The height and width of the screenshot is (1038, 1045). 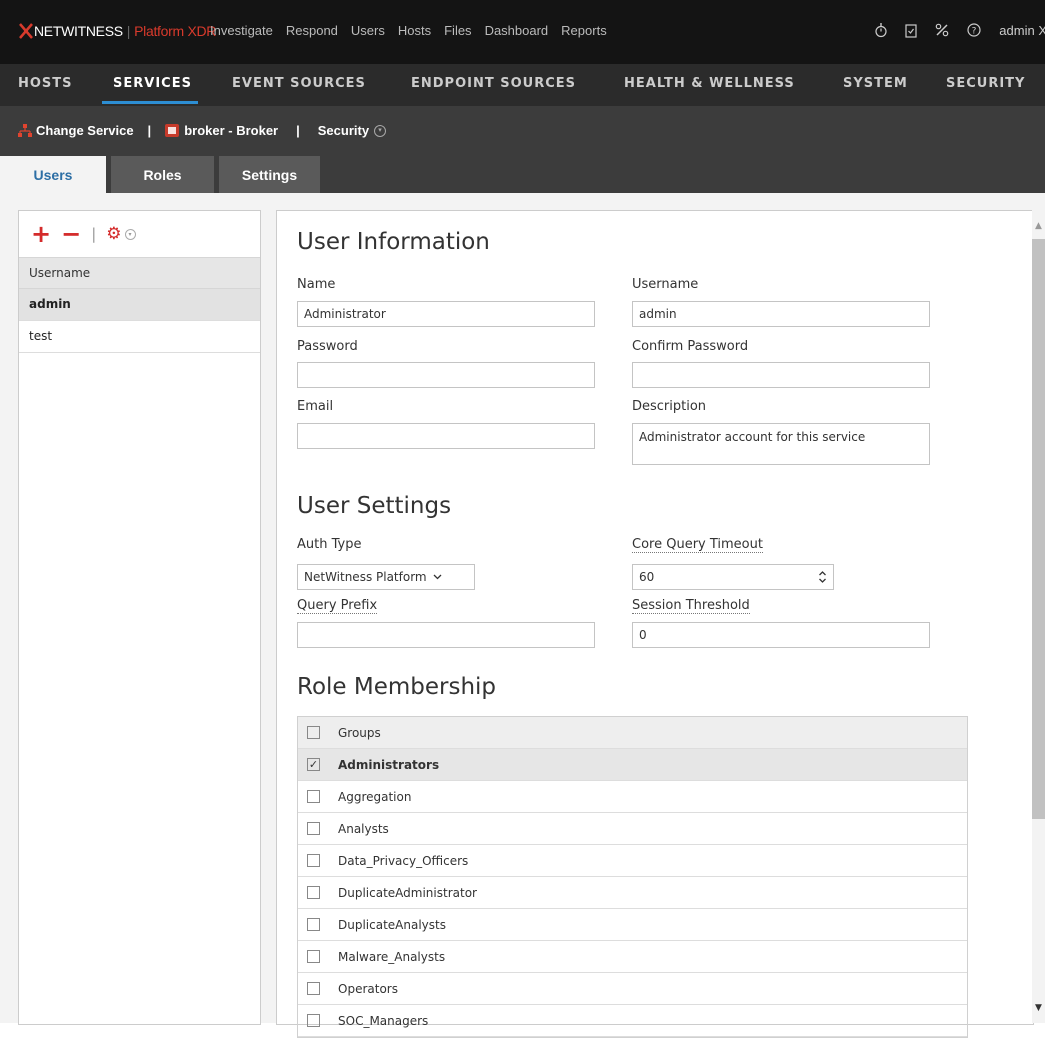 I want to click on tools-icon, so click(x=942, y=30).